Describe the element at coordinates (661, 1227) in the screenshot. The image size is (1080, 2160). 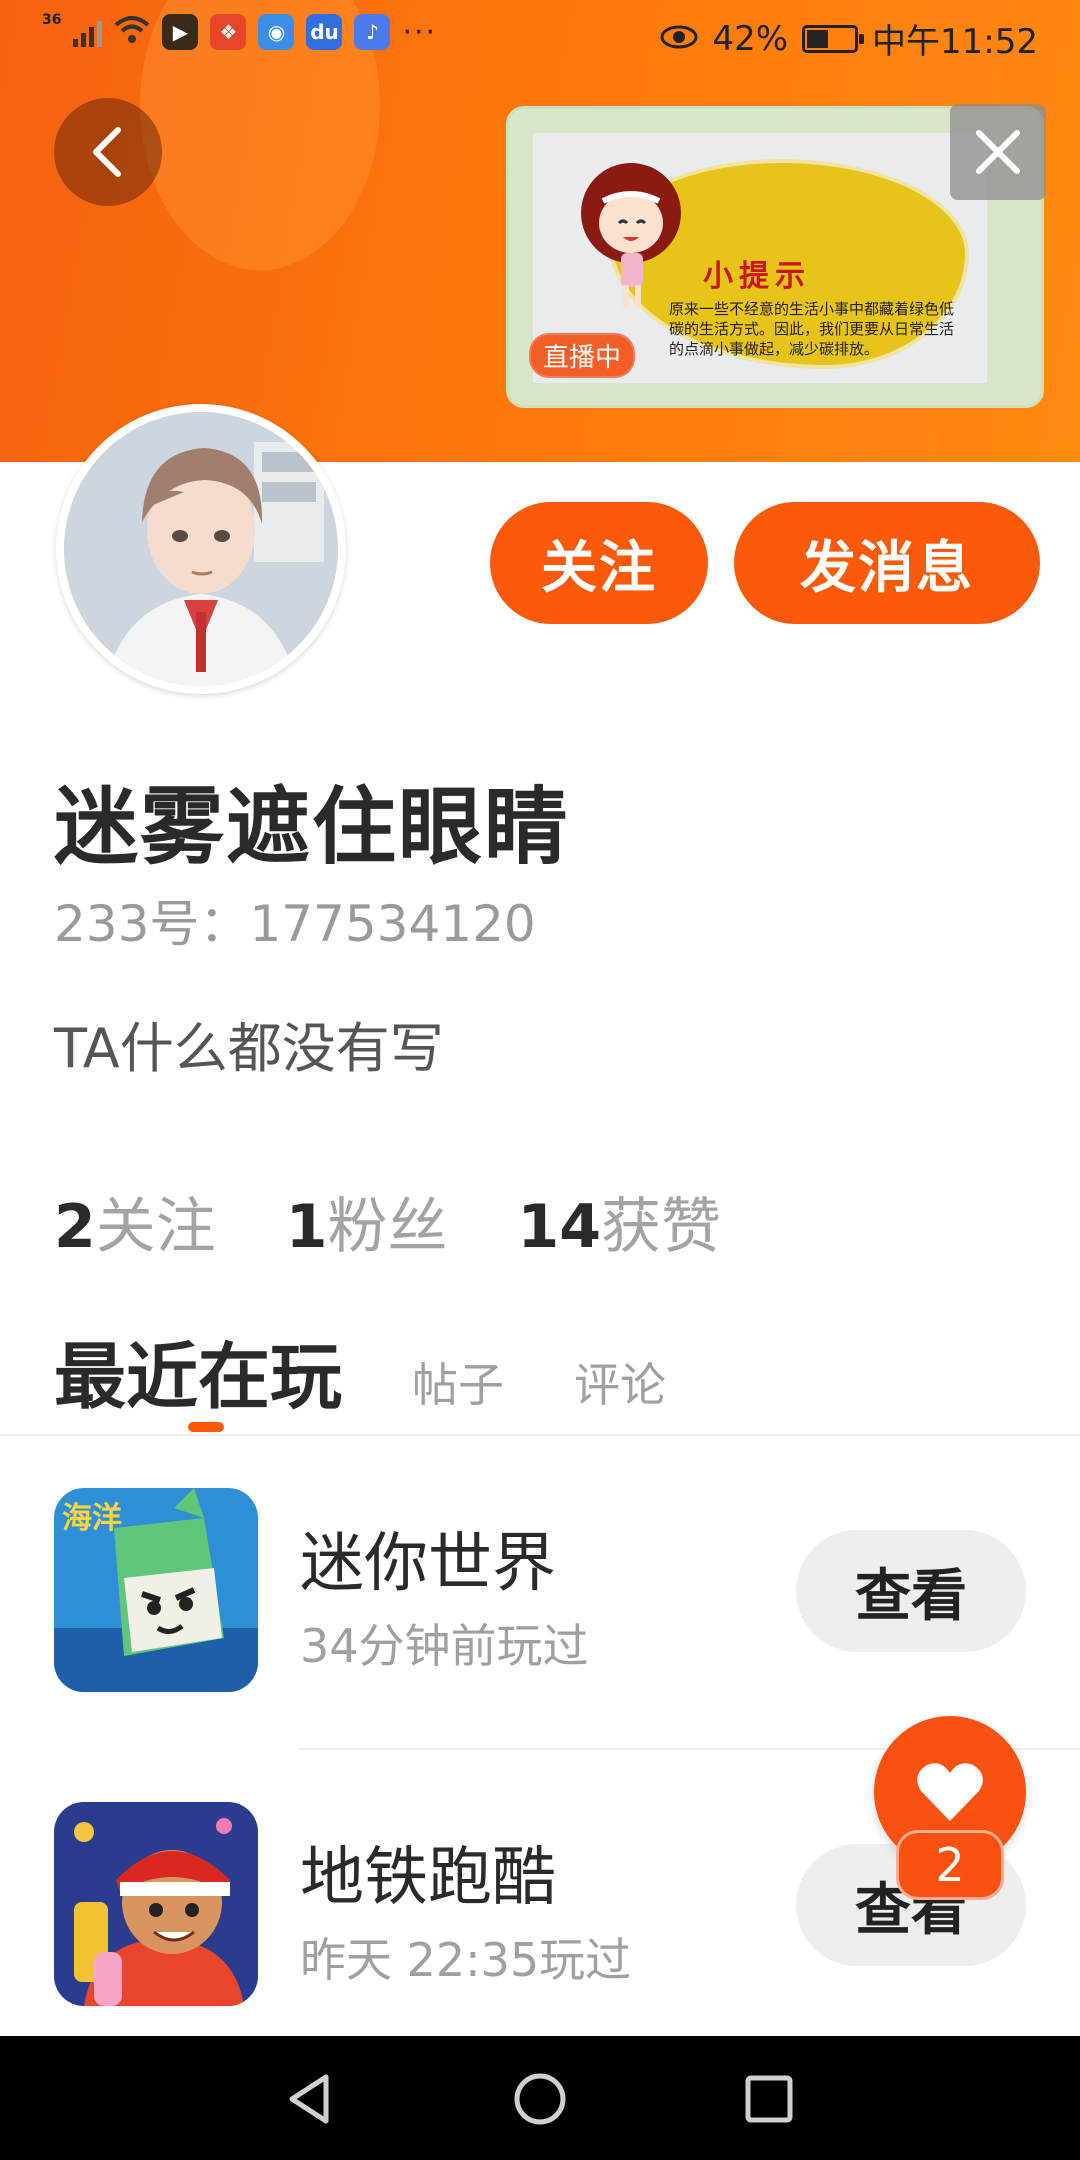
I see `stat-likes-label: 获赞` at that location.